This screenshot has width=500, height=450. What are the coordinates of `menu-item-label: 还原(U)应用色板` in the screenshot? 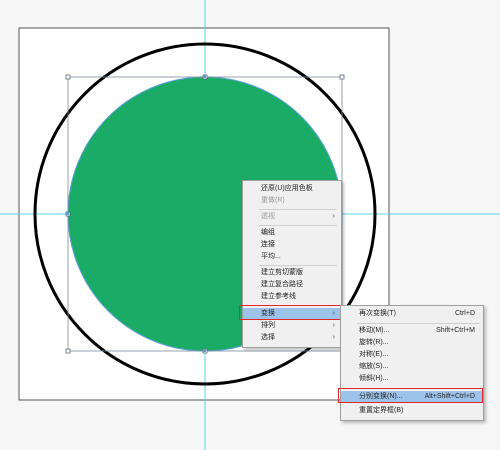 It's located at (287, 188).